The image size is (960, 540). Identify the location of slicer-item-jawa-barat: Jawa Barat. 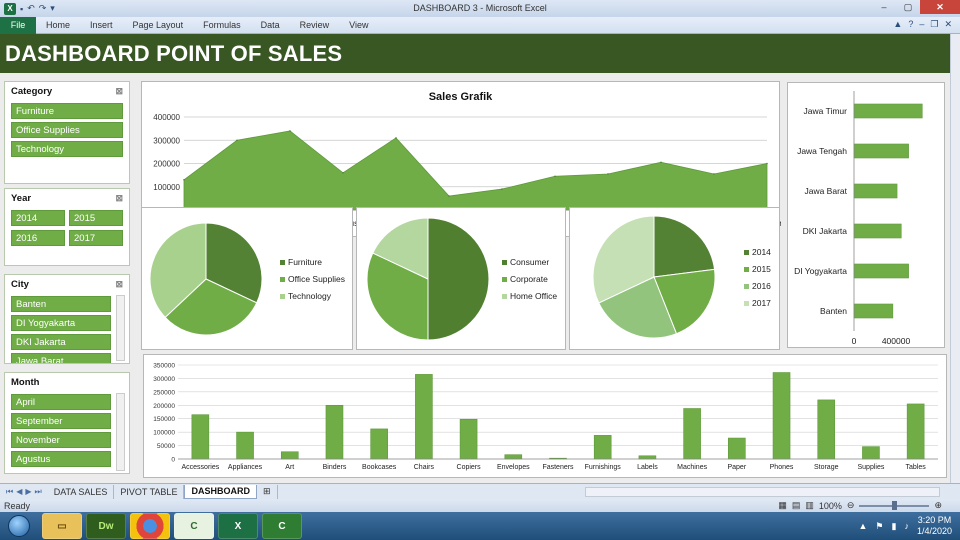
(61, 358).